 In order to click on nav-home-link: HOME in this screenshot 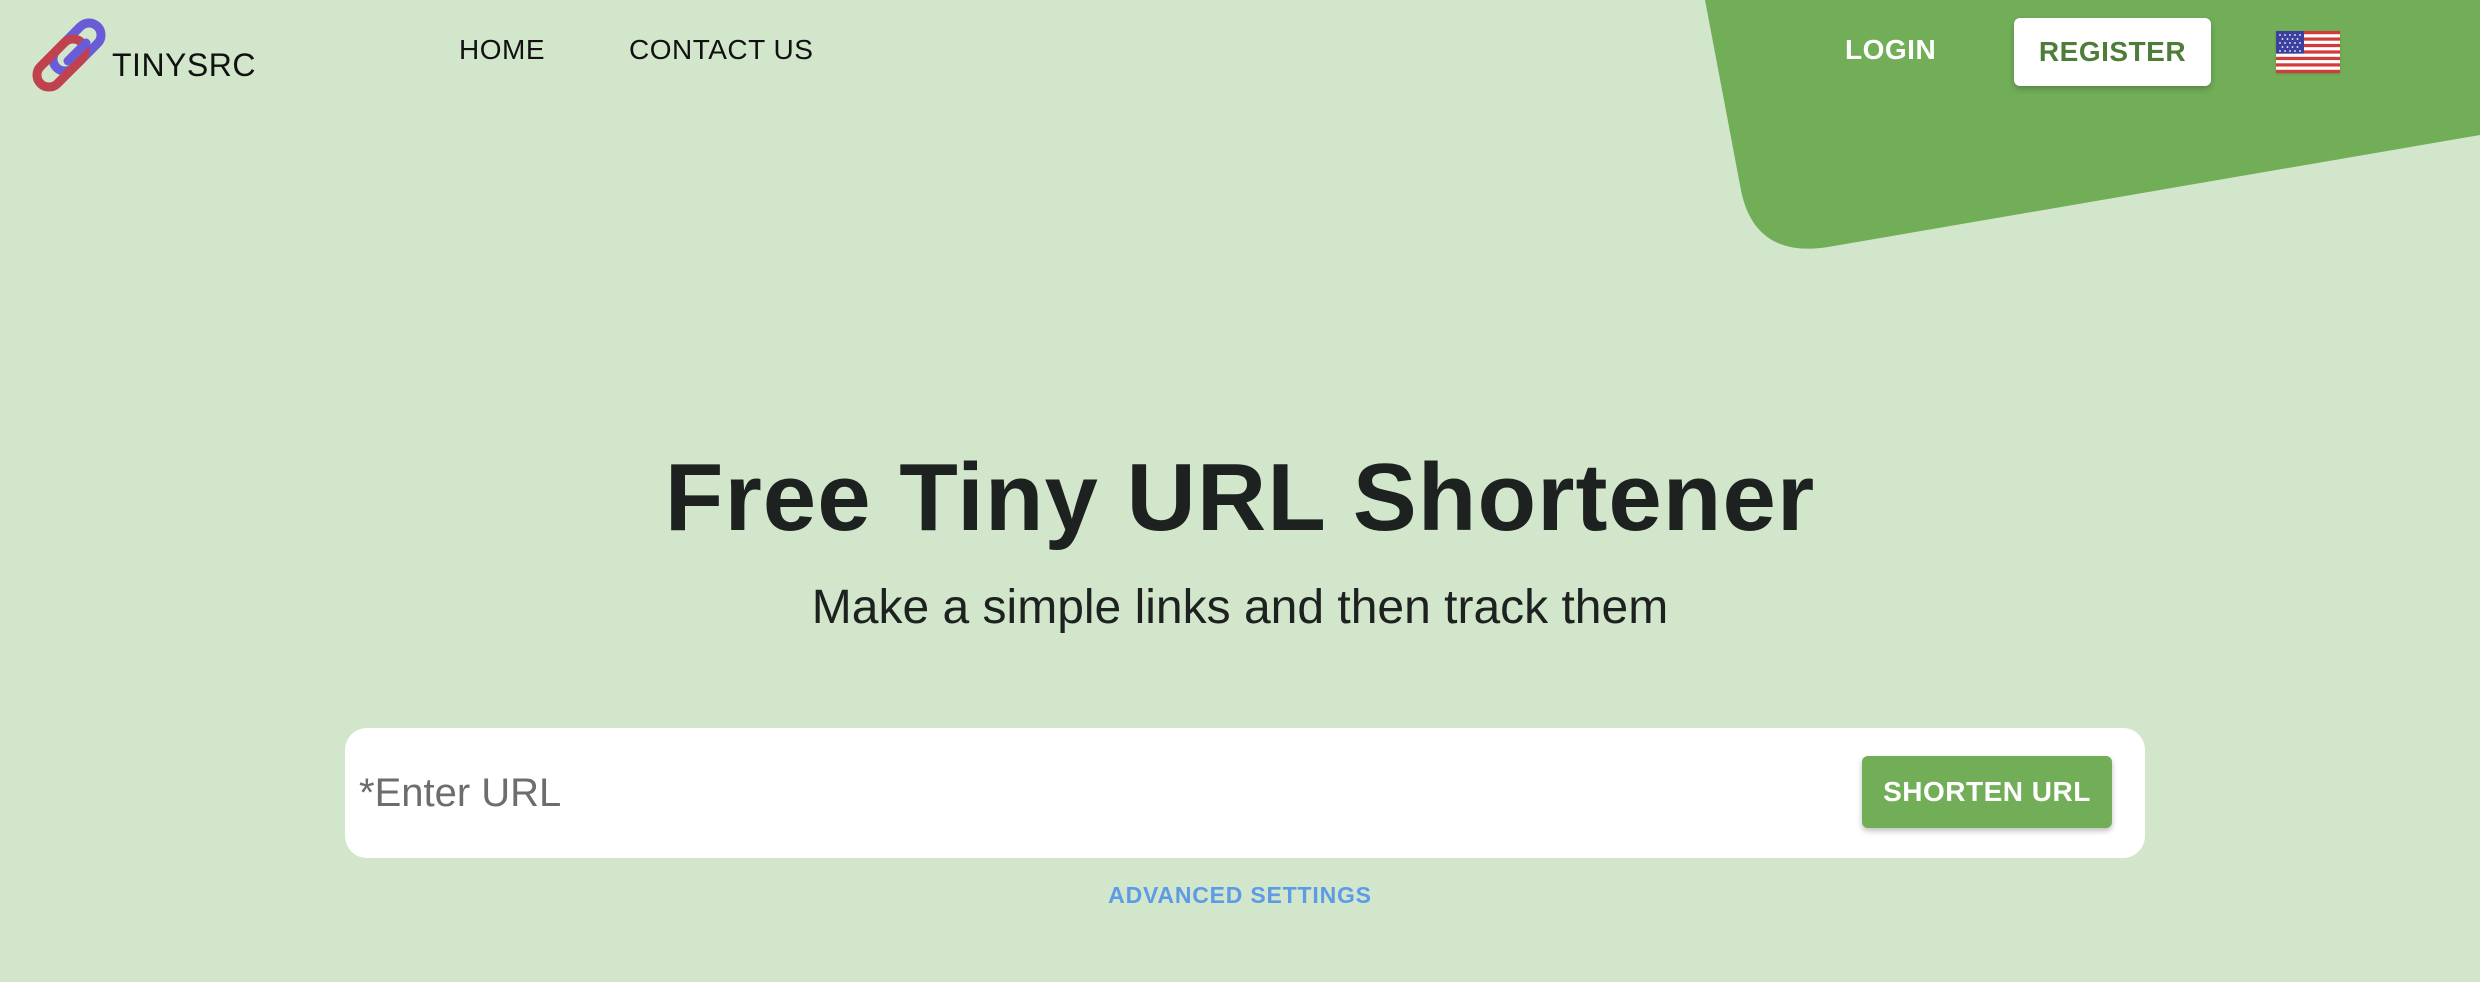, I will do `click(502, 50)`.